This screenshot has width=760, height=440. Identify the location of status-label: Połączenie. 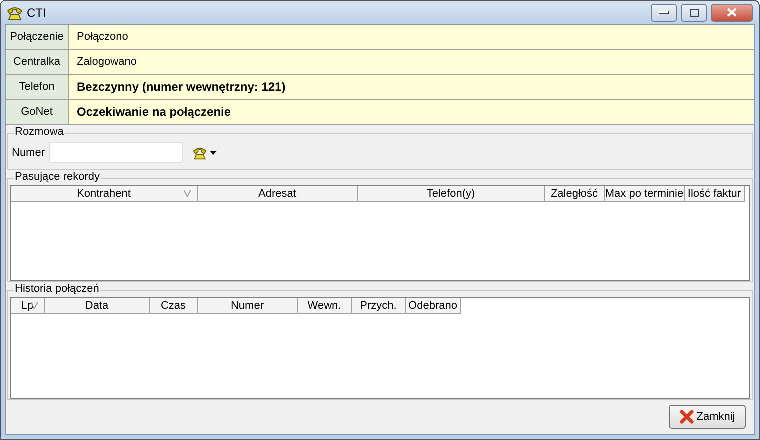
(37, 37).